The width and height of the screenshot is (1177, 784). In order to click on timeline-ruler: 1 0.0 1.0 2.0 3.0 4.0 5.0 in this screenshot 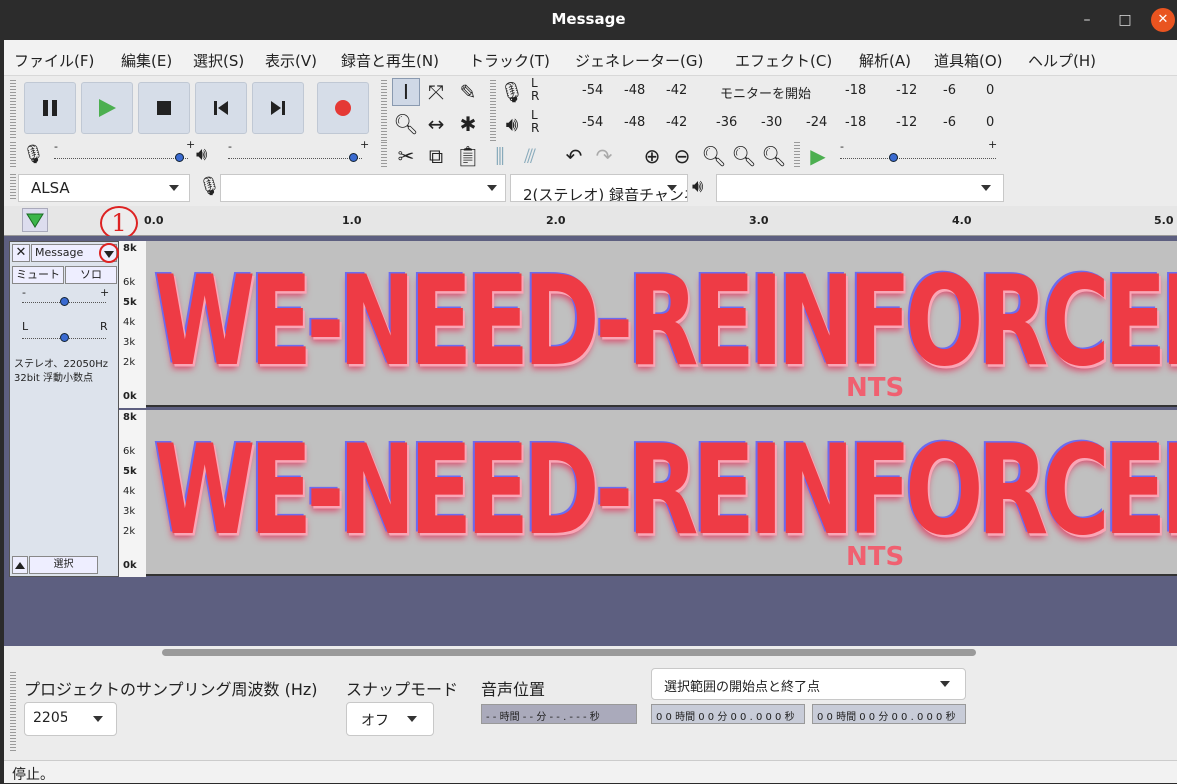, I will do `click(590, 223)`.